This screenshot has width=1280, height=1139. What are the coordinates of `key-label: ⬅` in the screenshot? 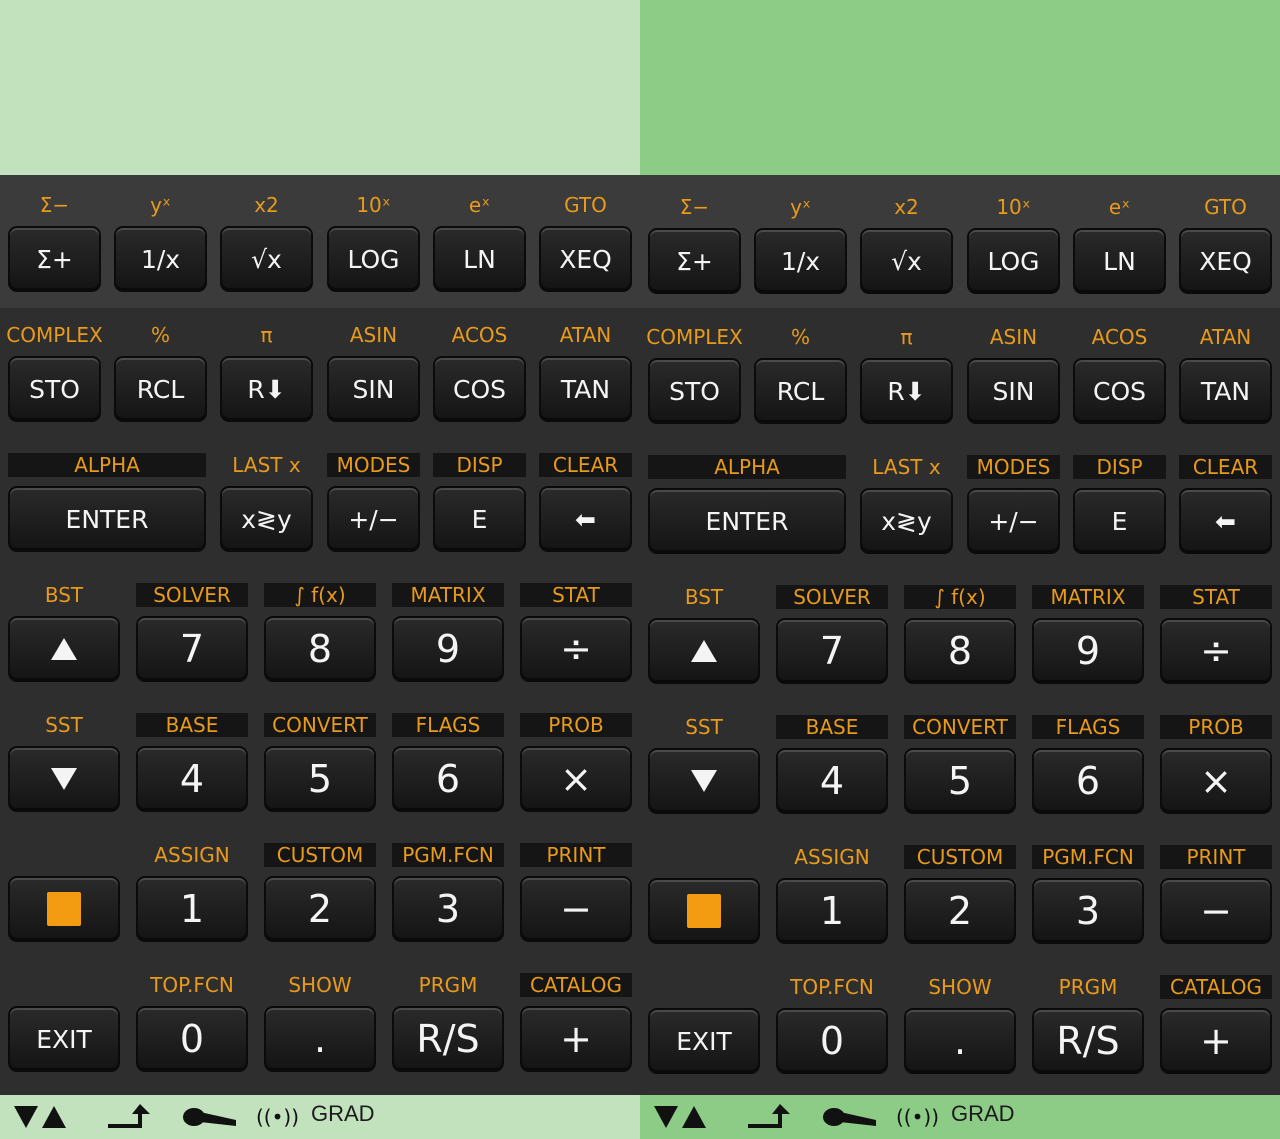 It's located at (585, 519).